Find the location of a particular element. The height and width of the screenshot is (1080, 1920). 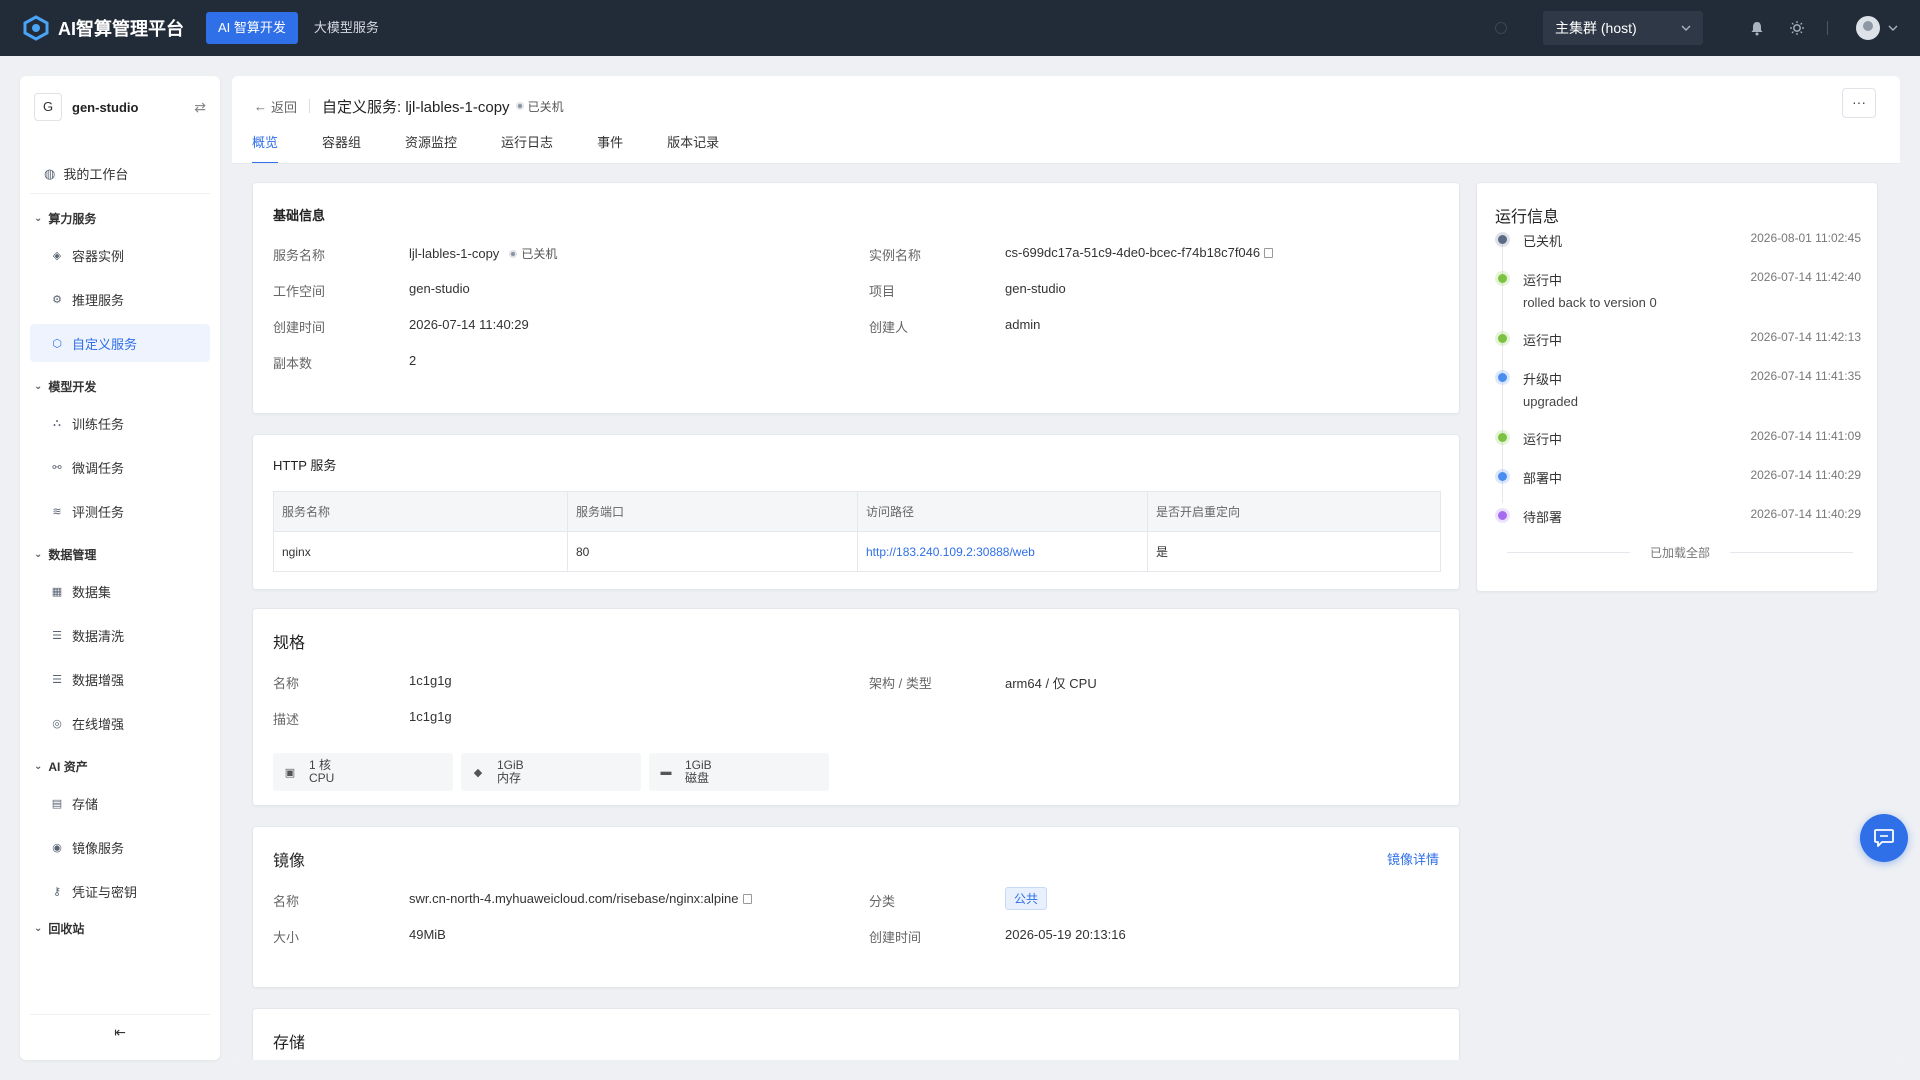

instance-name-value: cs-699dc17a-51c9-4de0-bcec-f74b18c7f046 is located at coordinates (1139, 252).